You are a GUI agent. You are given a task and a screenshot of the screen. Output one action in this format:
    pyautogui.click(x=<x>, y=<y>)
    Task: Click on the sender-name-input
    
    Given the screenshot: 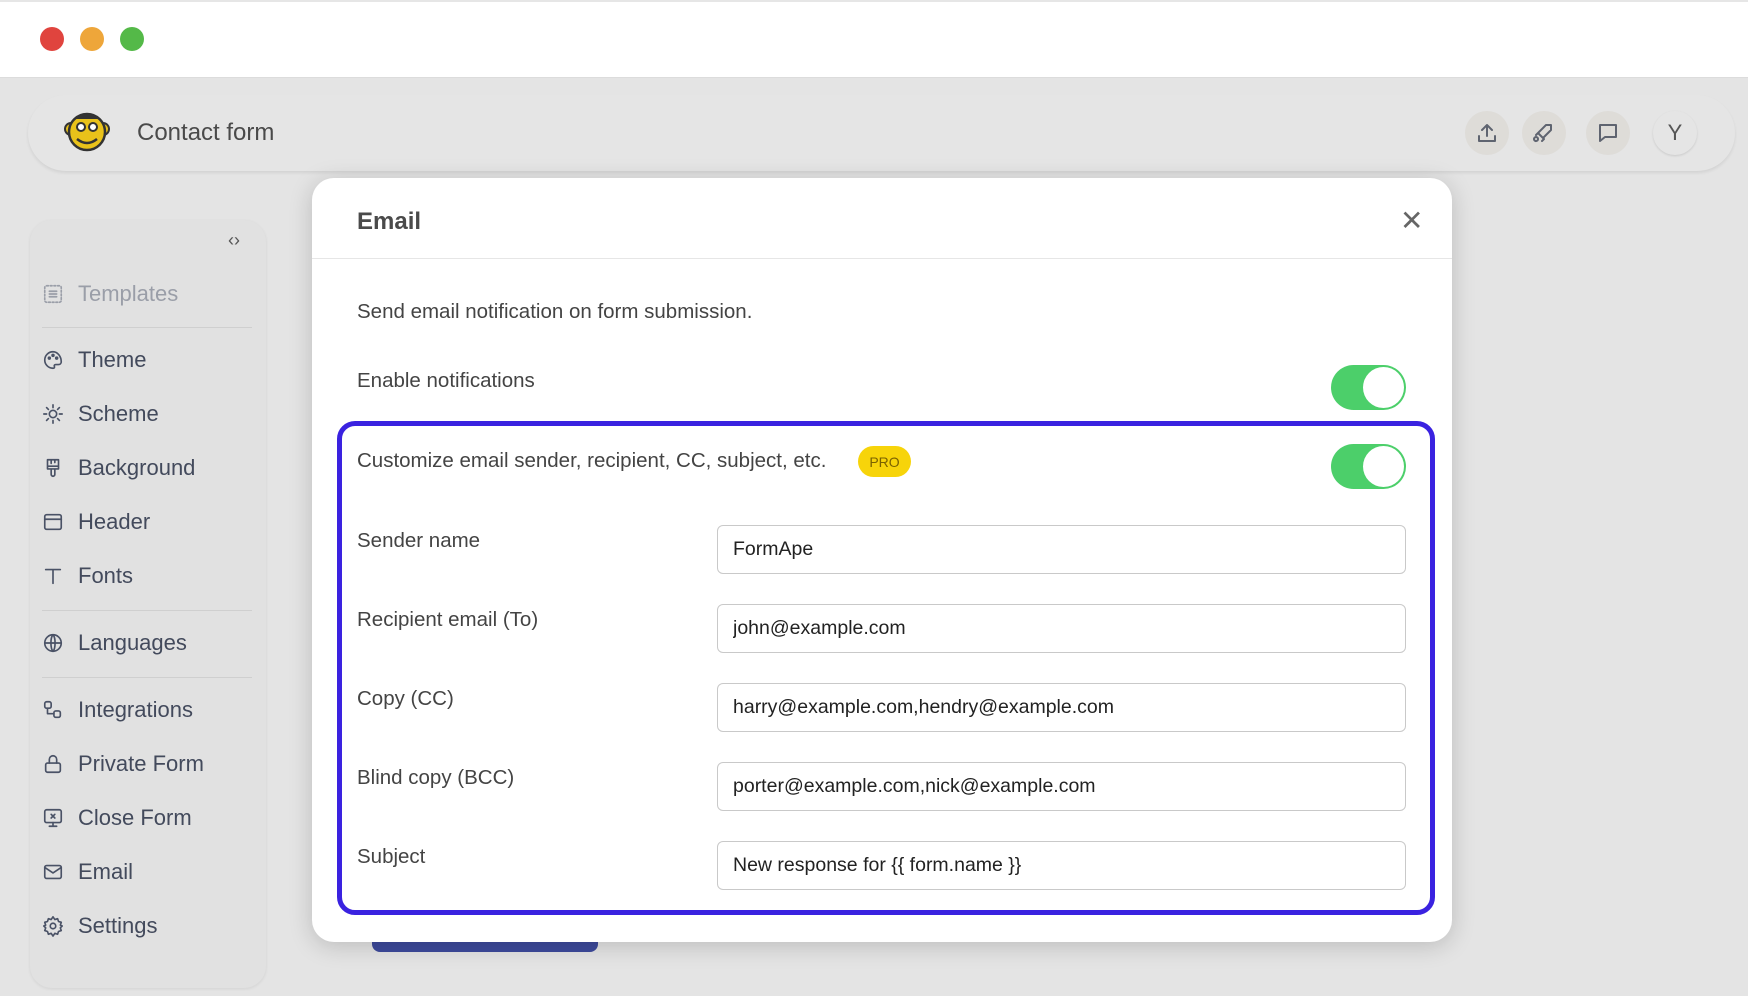 What is the action you would take?
    pyautogui.click(x=1061, y=549)
    